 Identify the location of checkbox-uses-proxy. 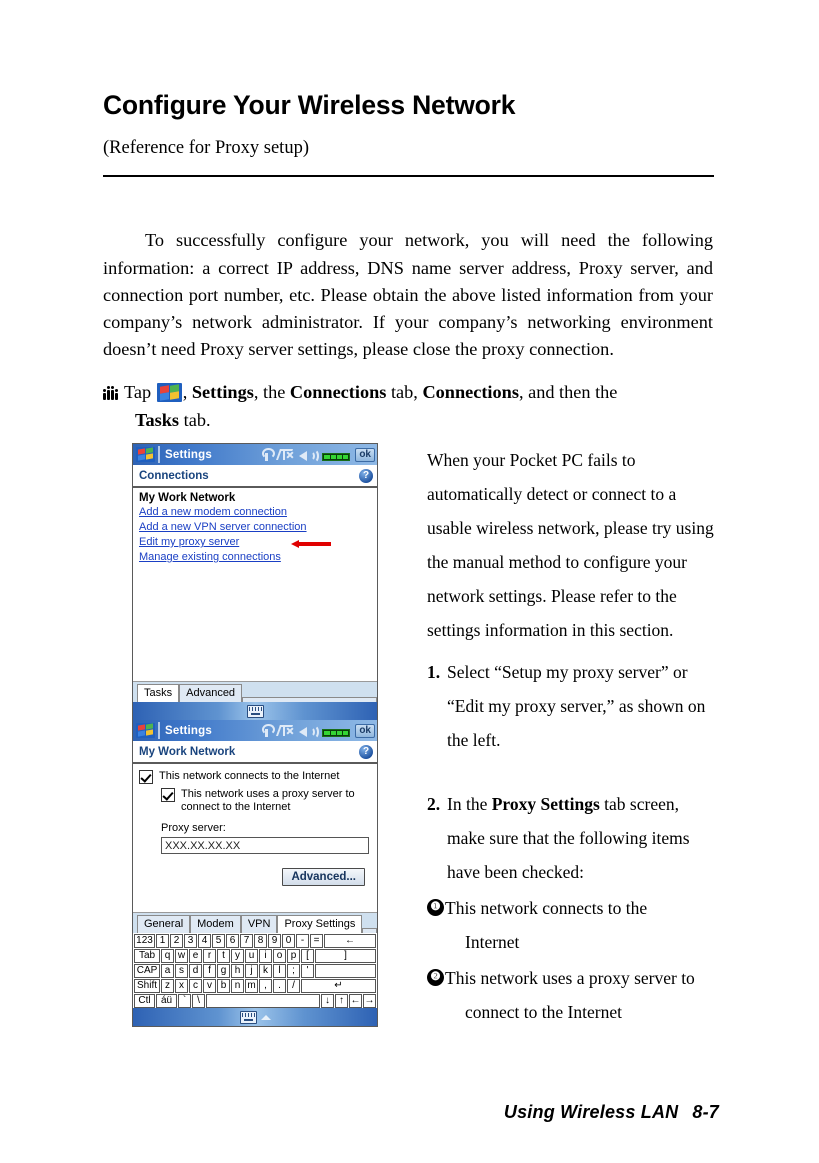
(168, 795).